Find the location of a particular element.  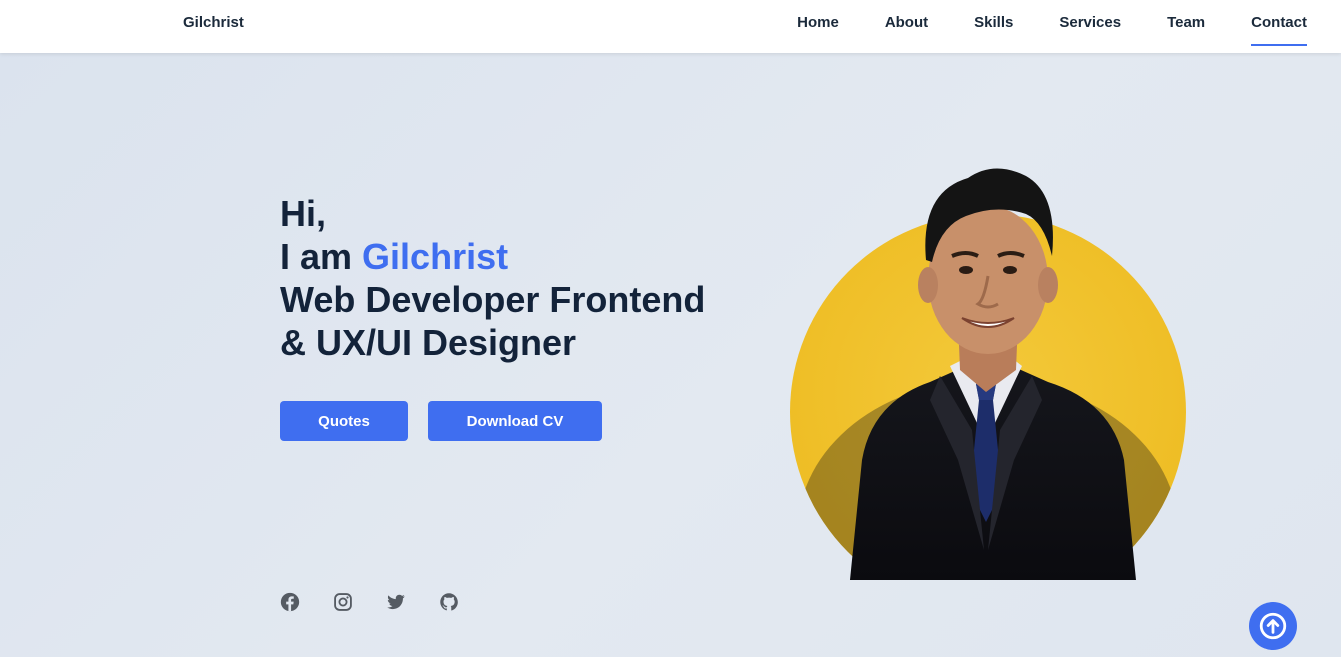

github-icon is located at coordinates (449, 602).